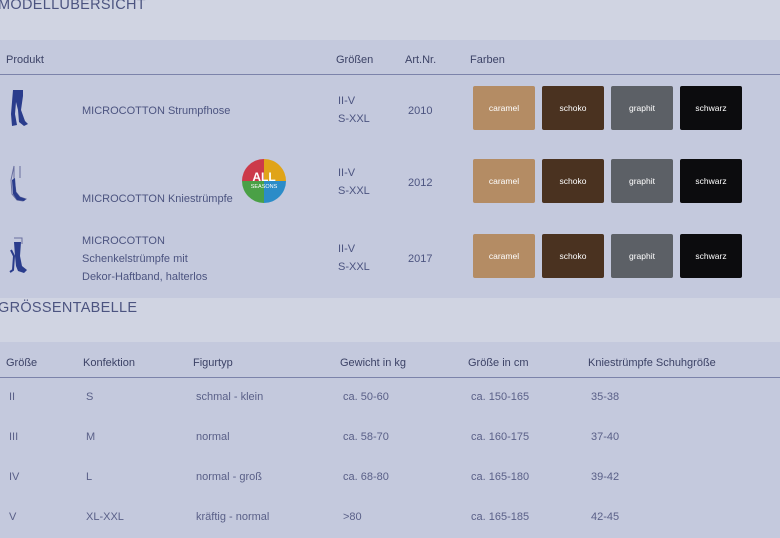 The width and height of the screenshot is (780, 538). I want to click on cell-konfektion: M, so click(91, 437).